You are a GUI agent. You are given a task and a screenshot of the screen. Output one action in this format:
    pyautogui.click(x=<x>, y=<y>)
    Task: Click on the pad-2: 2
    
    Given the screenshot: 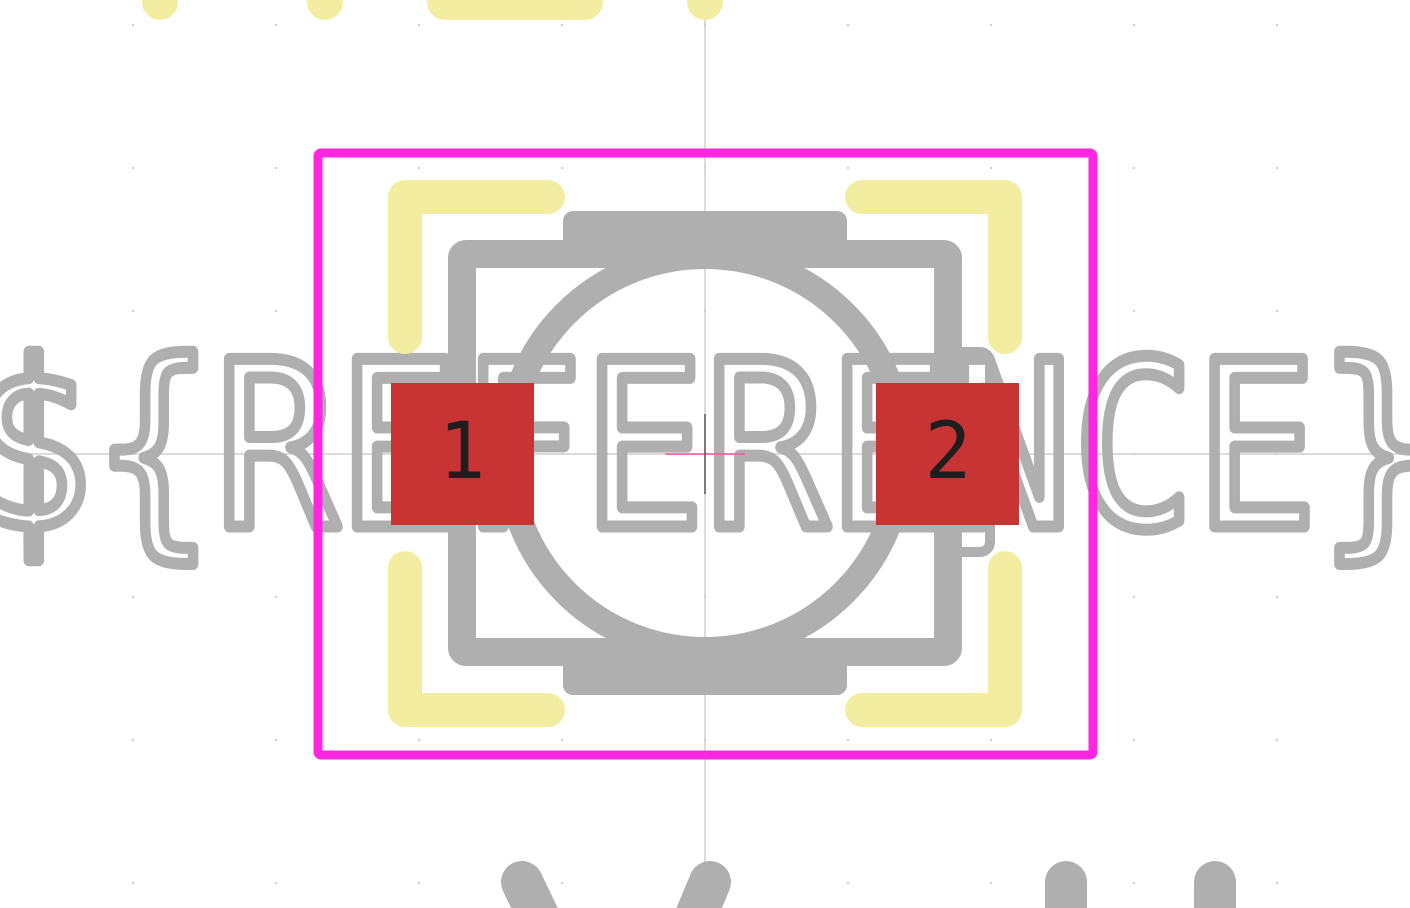 What is the action you would take?
    pyautogui.click(x=947, y=454)
    